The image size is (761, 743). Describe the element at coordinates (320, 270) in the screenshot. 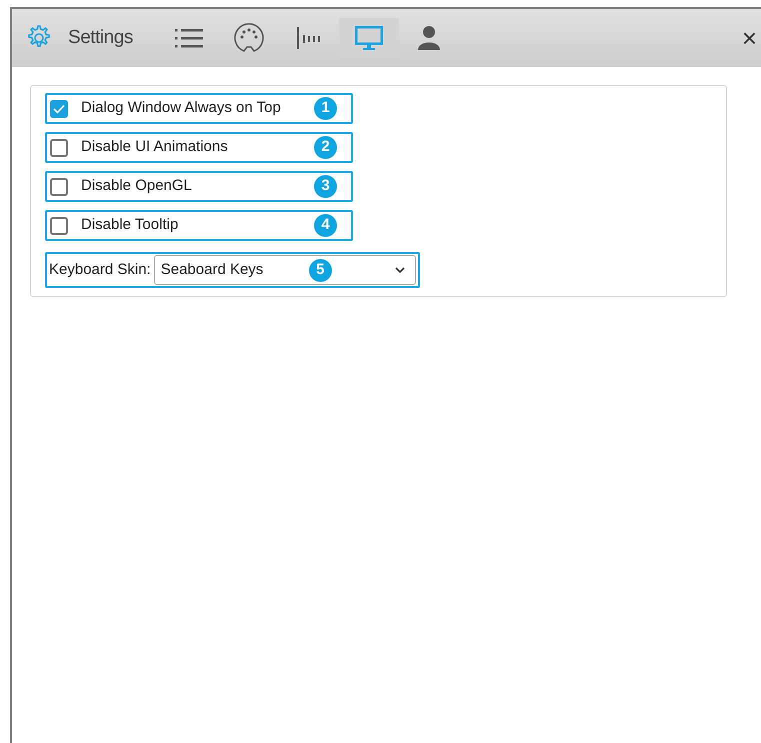

I see `callout-number: 5` at that location.